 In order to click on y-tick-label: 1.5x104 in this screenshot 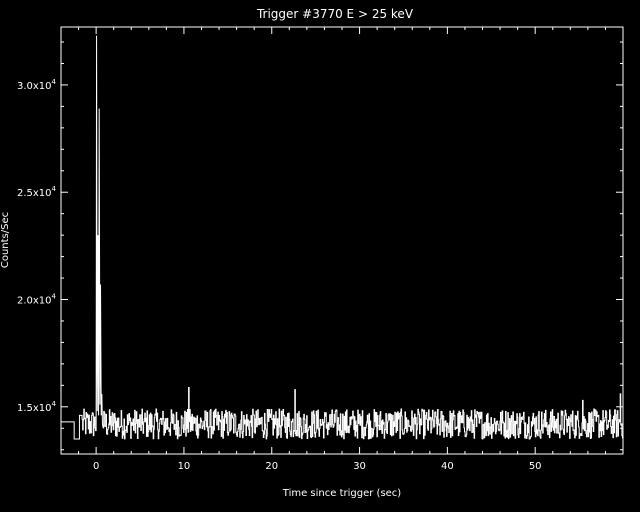, I will do `click(37, 407)`.